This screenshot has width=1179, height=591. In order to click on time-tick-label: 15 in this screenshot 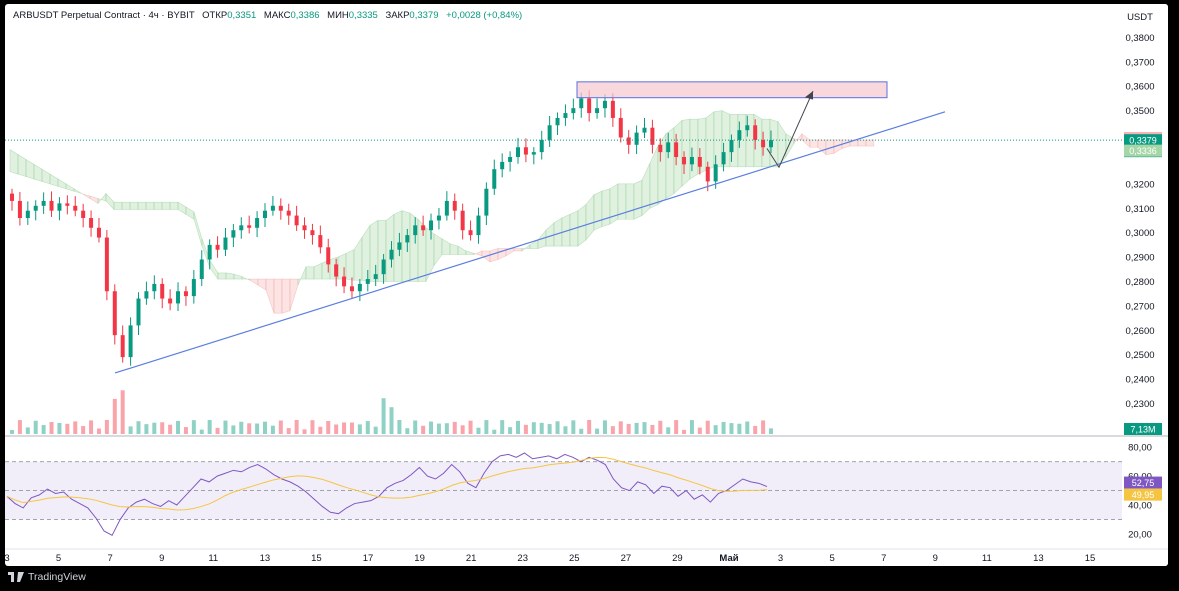, I will do `click(1090, 558)`.